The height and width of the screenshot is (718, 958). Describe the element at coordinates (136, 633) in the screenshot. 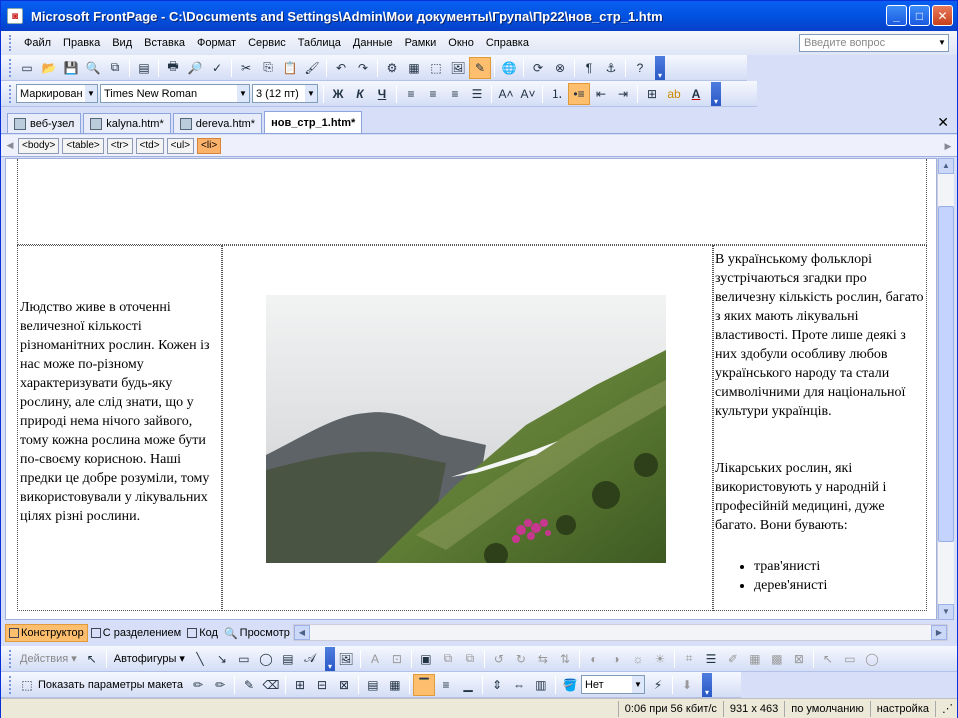

I see `view-split: С разделением` at that location.